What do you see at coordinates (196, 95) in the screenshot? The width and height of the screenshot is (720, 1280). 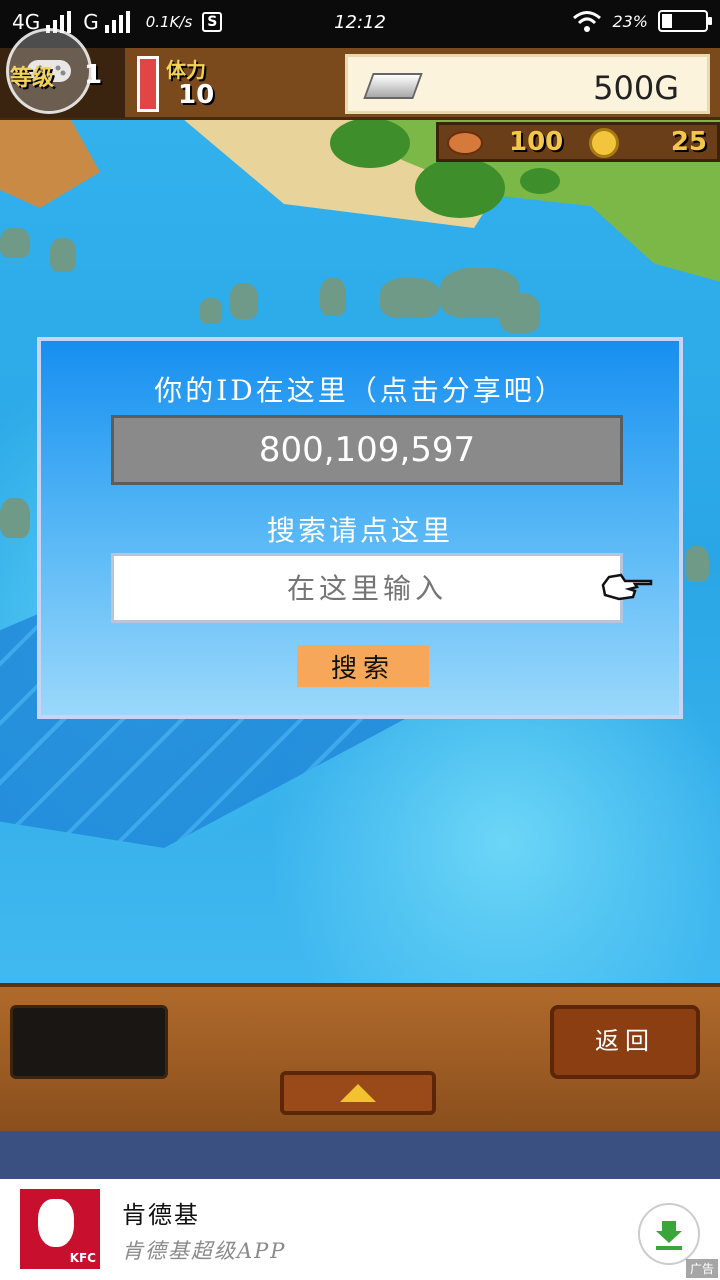 I see `stamina-value: 10` at bounding box center [196, 95].